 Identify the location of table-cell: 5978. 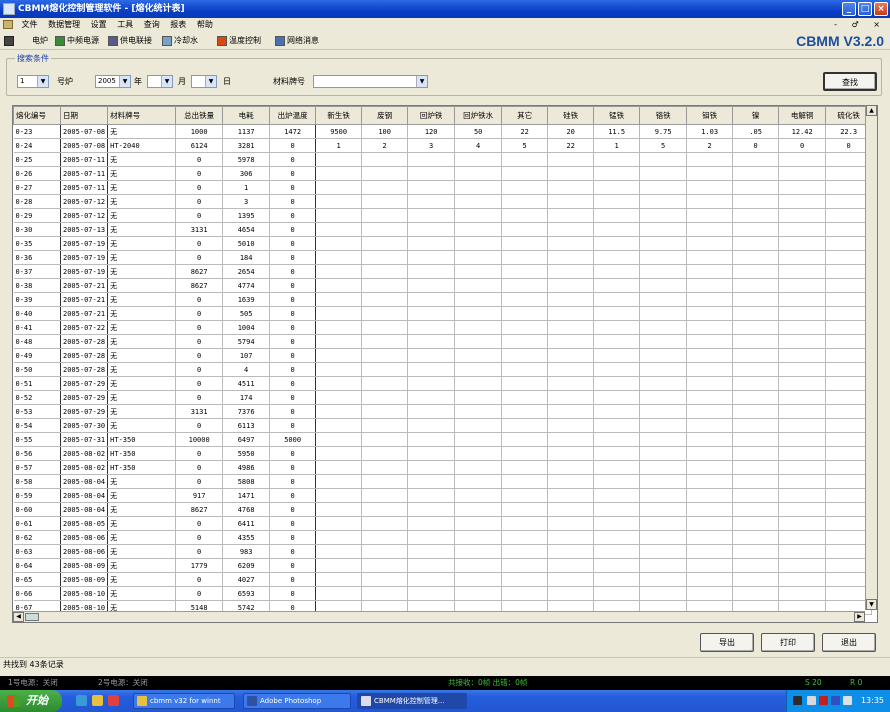
(246, 159).